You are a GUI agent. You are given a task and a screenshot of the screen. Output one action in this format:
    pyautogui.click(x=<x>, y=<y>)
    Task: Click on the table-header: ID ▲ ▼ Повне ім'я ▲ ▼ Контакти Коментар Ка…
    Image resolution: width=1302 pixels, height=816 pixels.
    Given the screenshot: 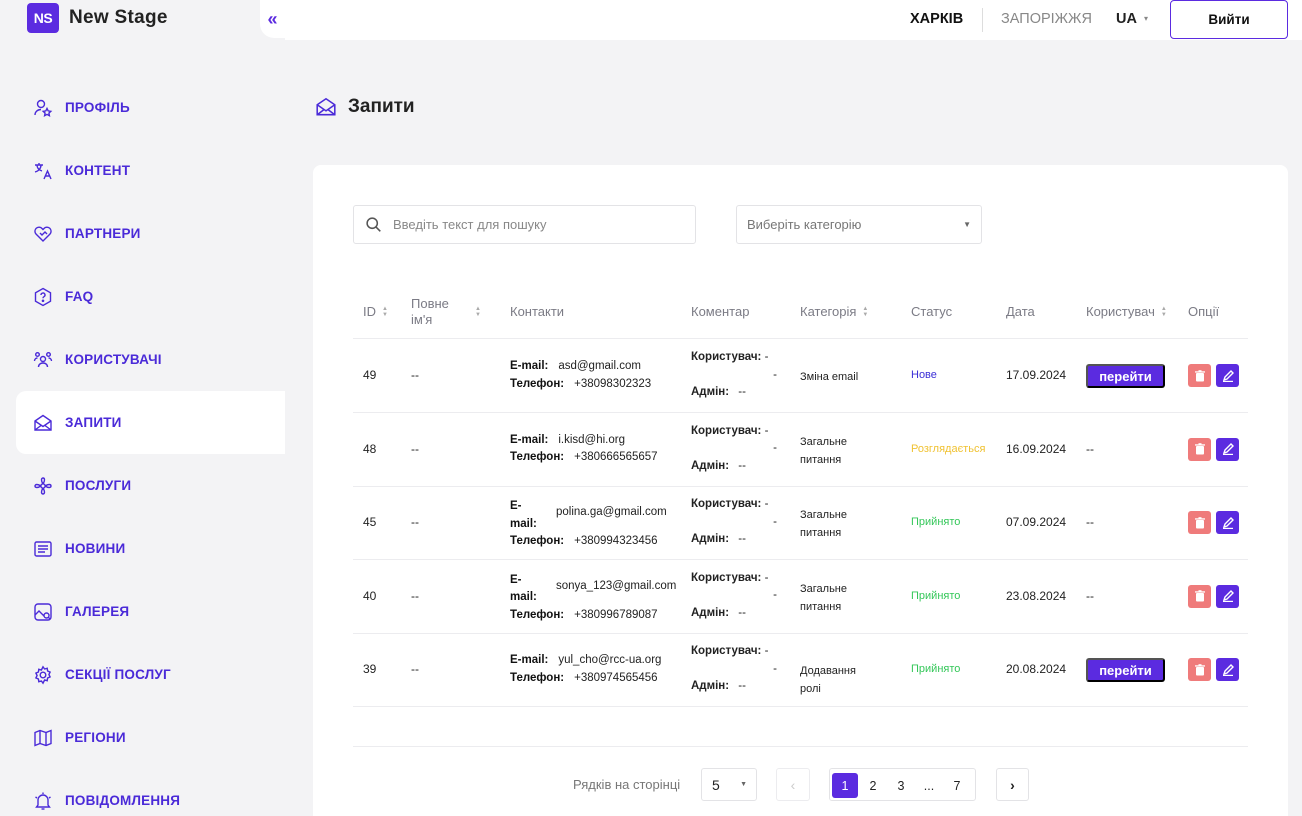 What is the action you would take?
    pyautogui.click(x=800, y=312)
    